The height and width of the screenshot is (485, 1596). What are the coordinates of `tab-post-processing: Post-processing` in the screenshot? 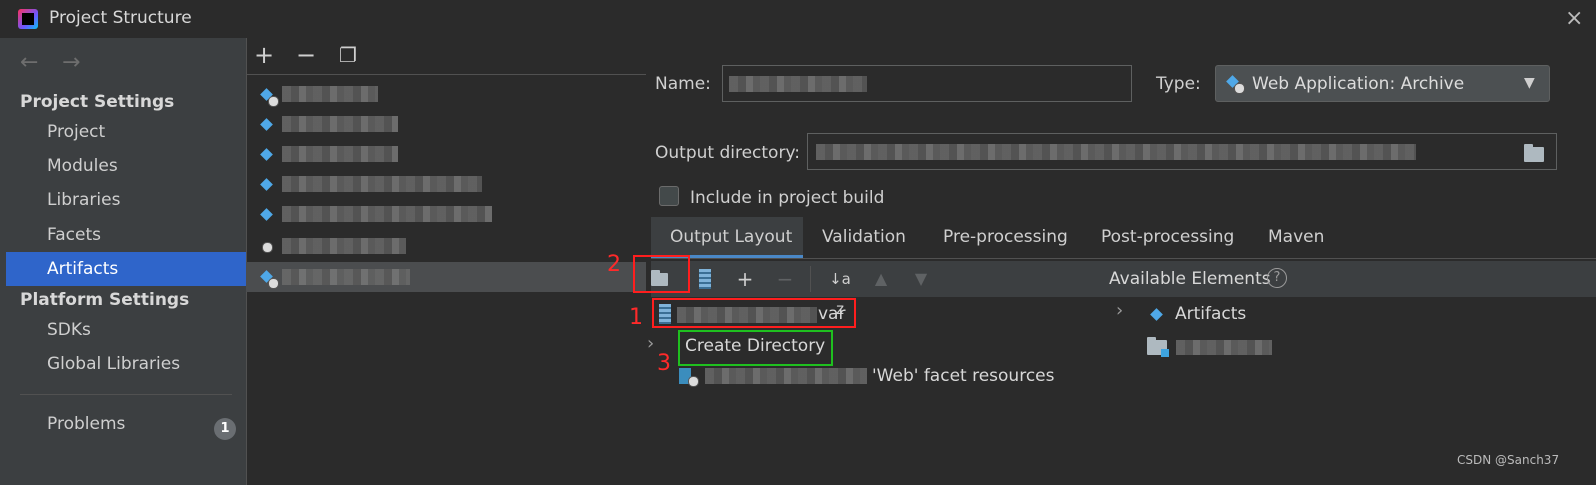 It's located at (1167, 237).